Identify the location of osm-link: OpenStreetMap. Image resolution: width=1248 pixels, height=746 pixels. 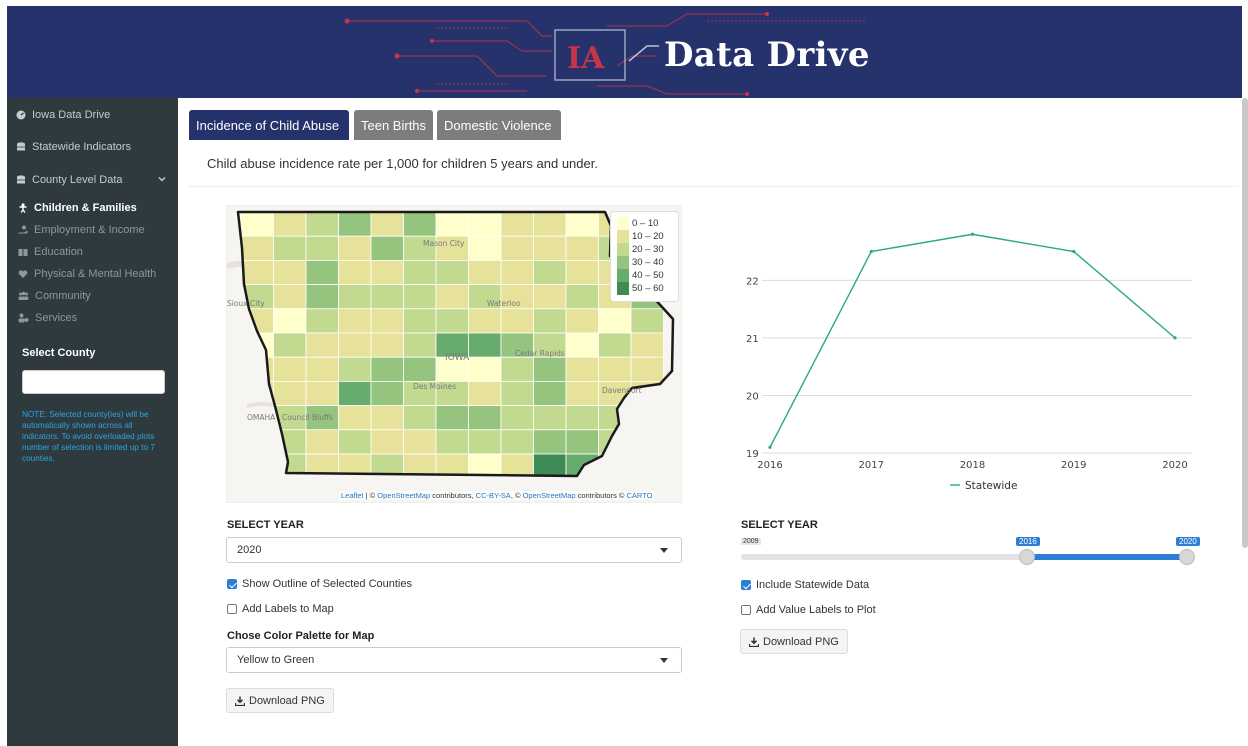
(549, 495).